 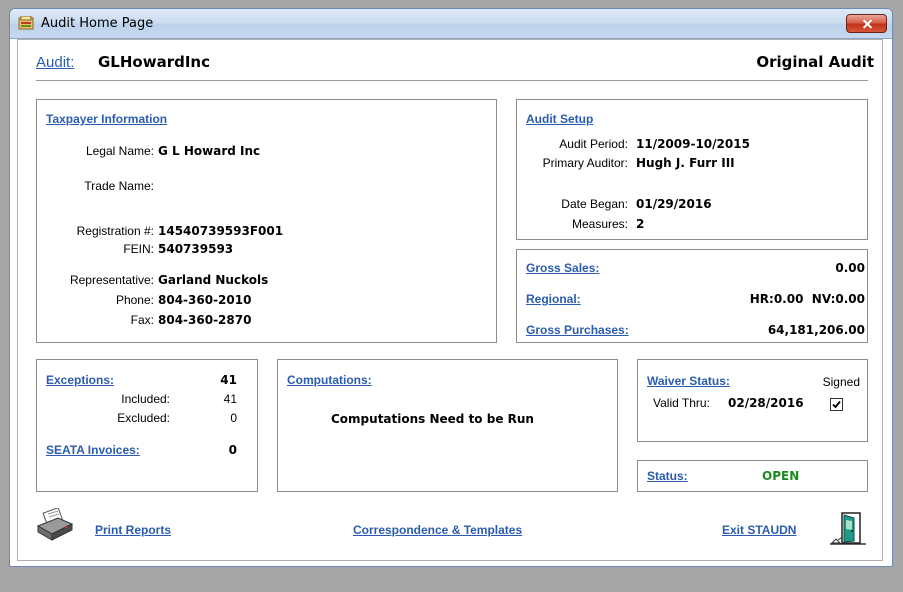 I want to click on fein-value: 540739593, so click(x=196, y=249).